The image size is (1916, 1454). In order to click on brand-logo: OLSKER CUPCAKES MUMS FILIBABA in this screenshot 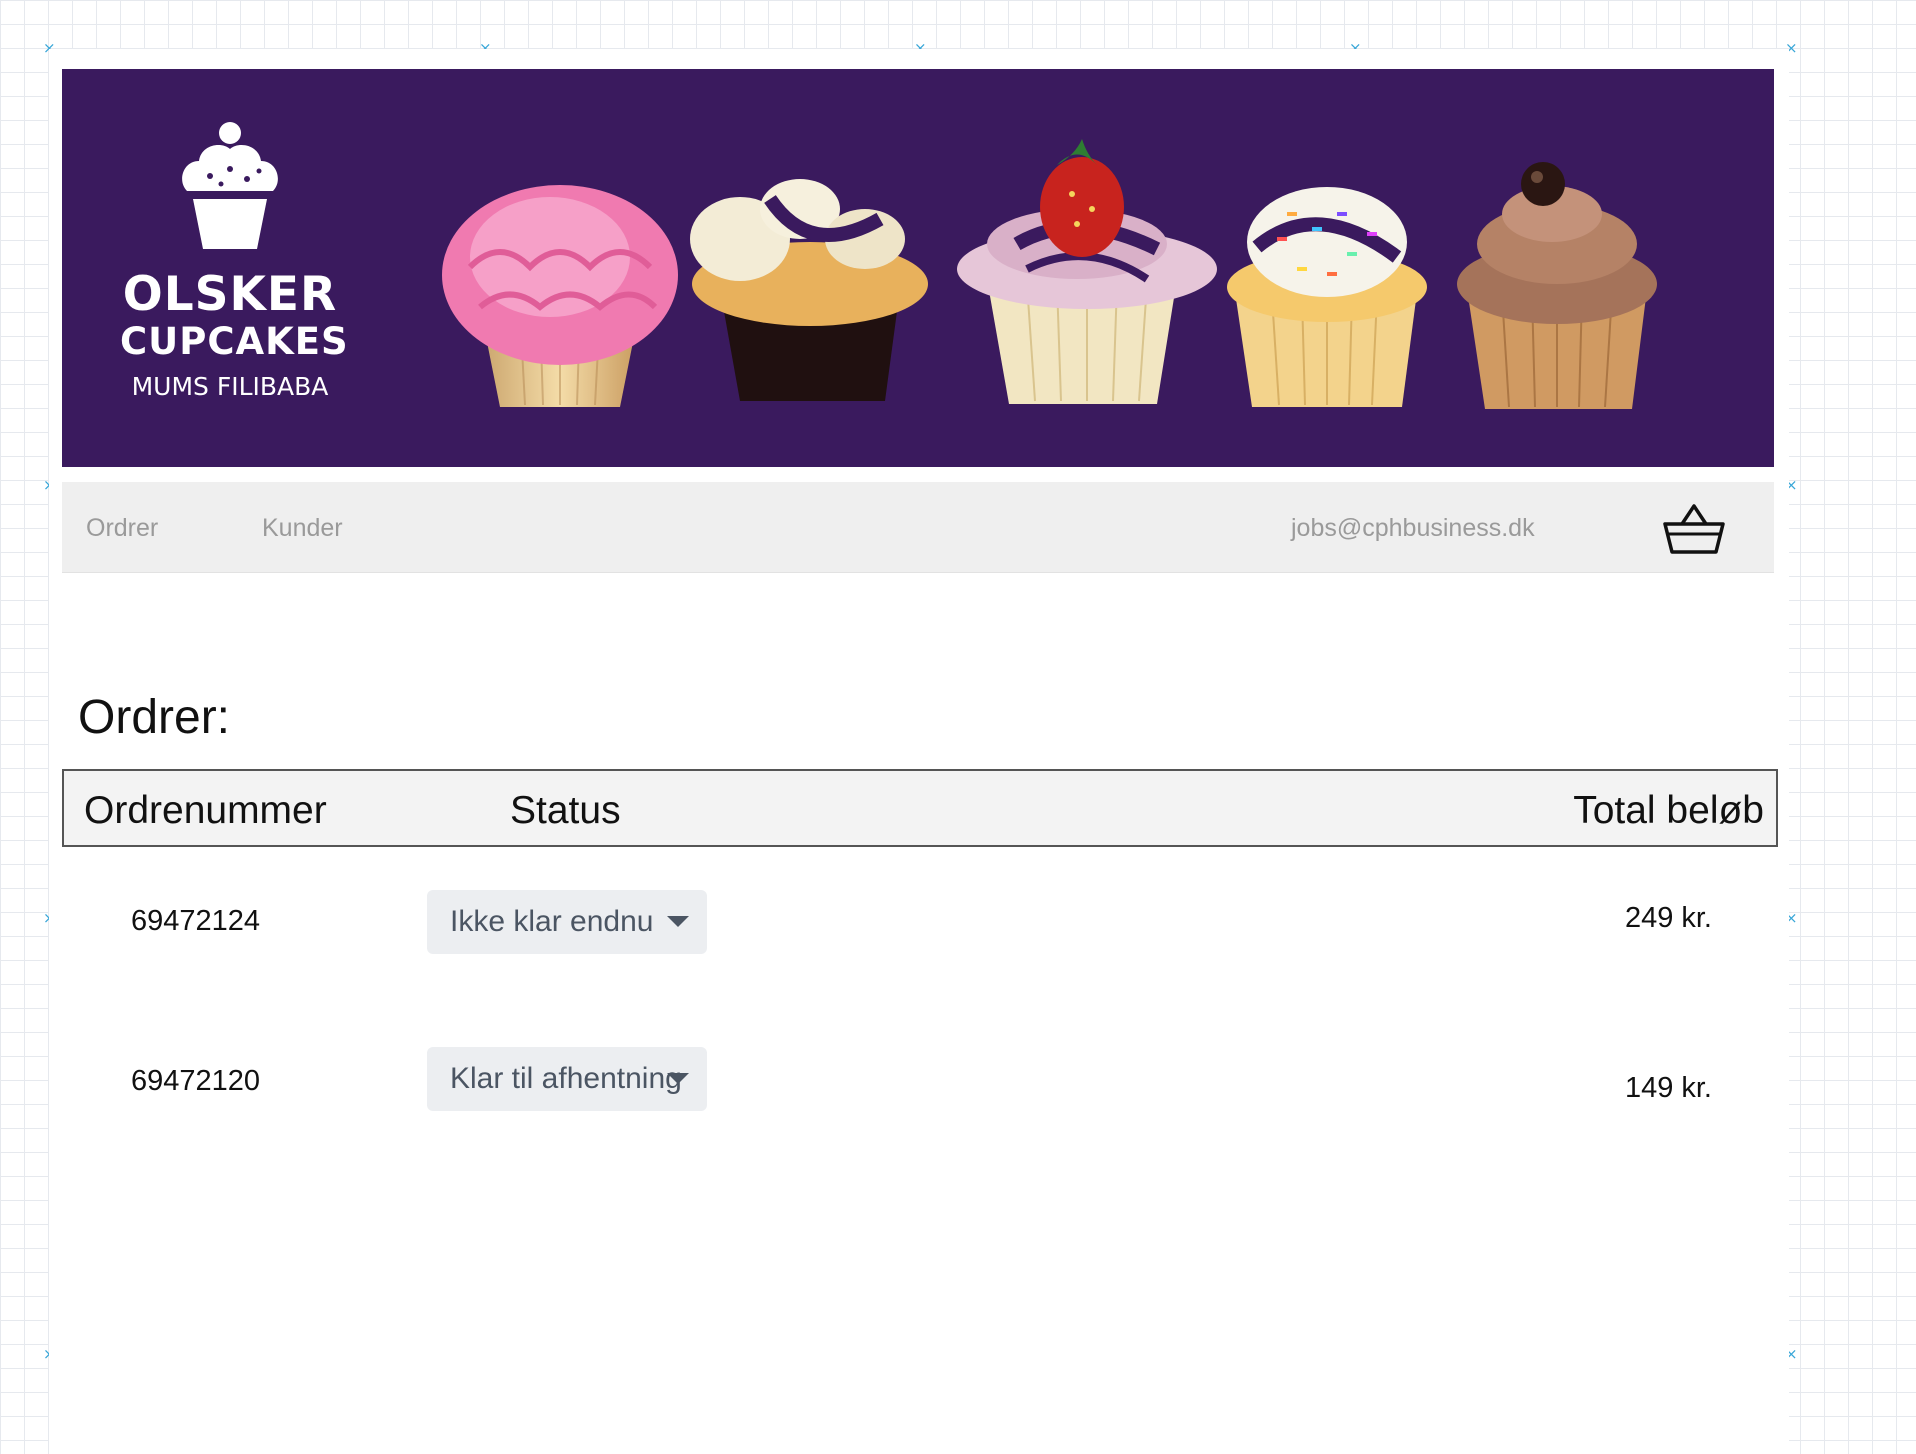, I will do `click(234, 263)`.